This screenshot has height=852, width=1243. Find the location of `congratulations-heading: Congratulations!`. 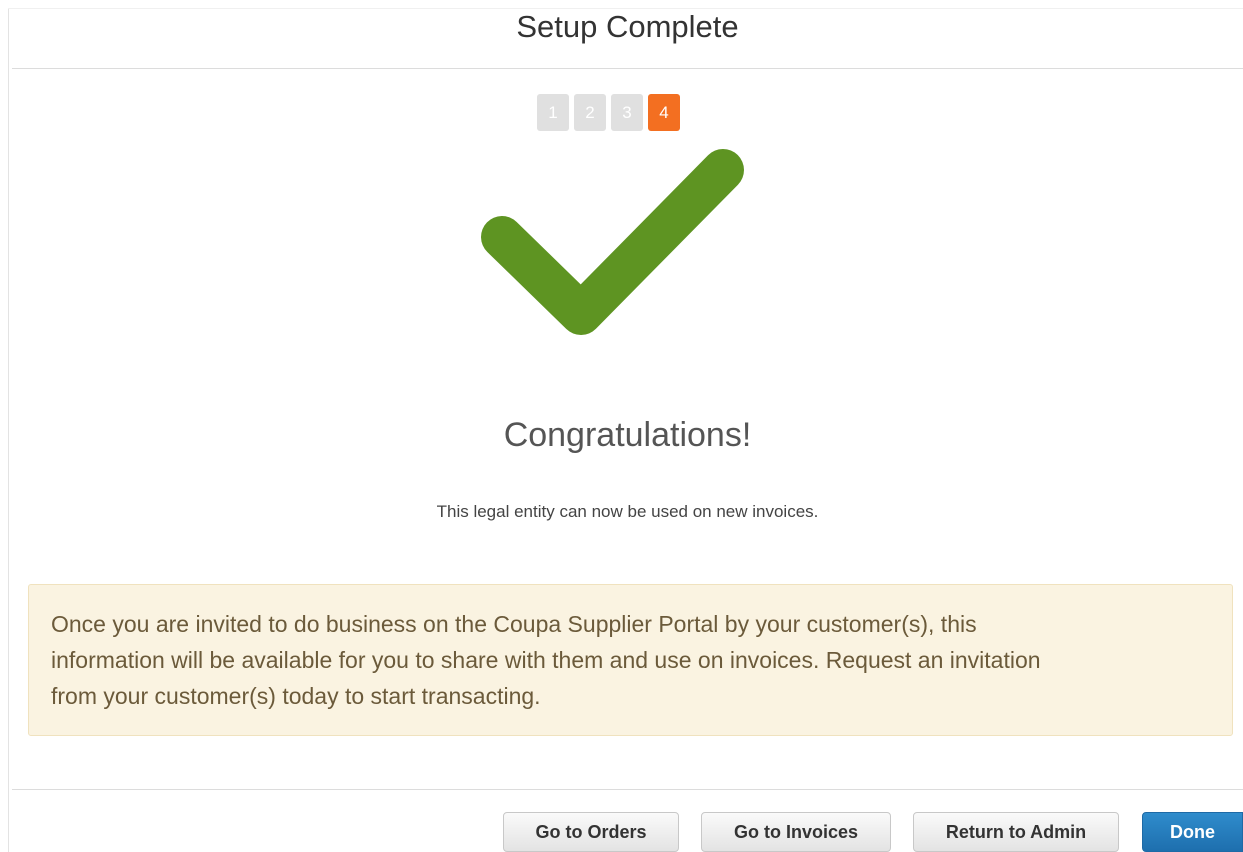

congratulations-heading: Congratulations! is located at coordinates (627, 435).